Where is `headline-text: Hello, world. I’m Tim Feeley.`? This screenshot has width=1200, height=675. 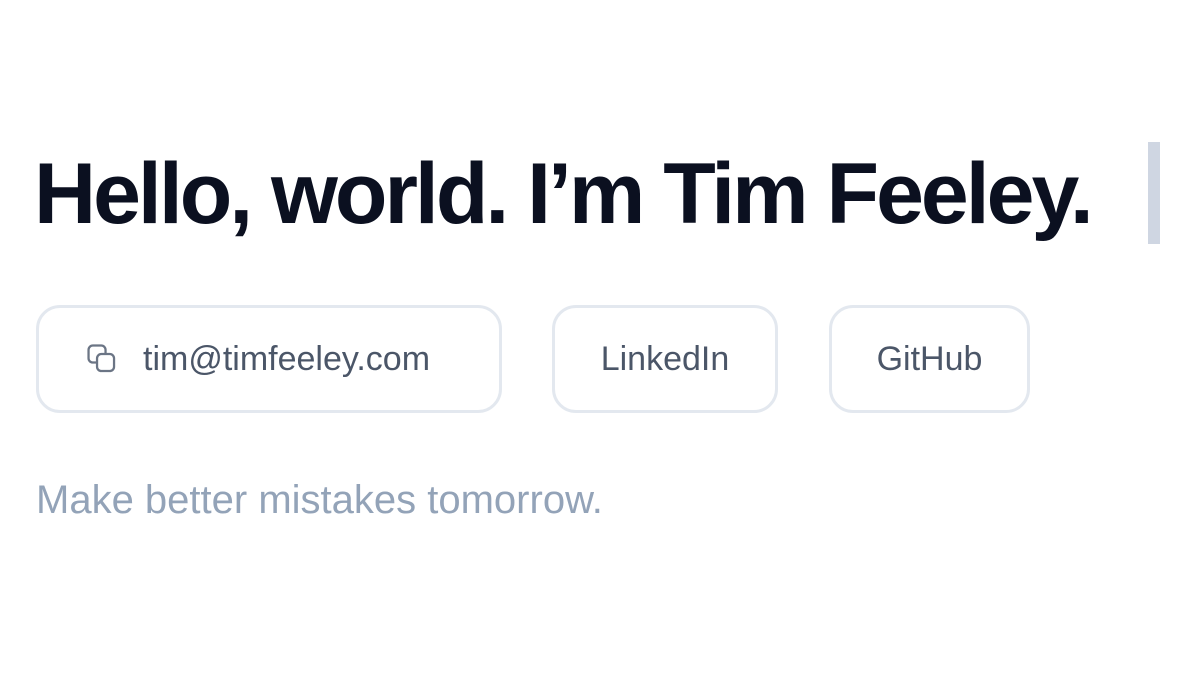
headline-text: Hello, world. I’m Tim Feeley. is located at coordinates (564, 194).